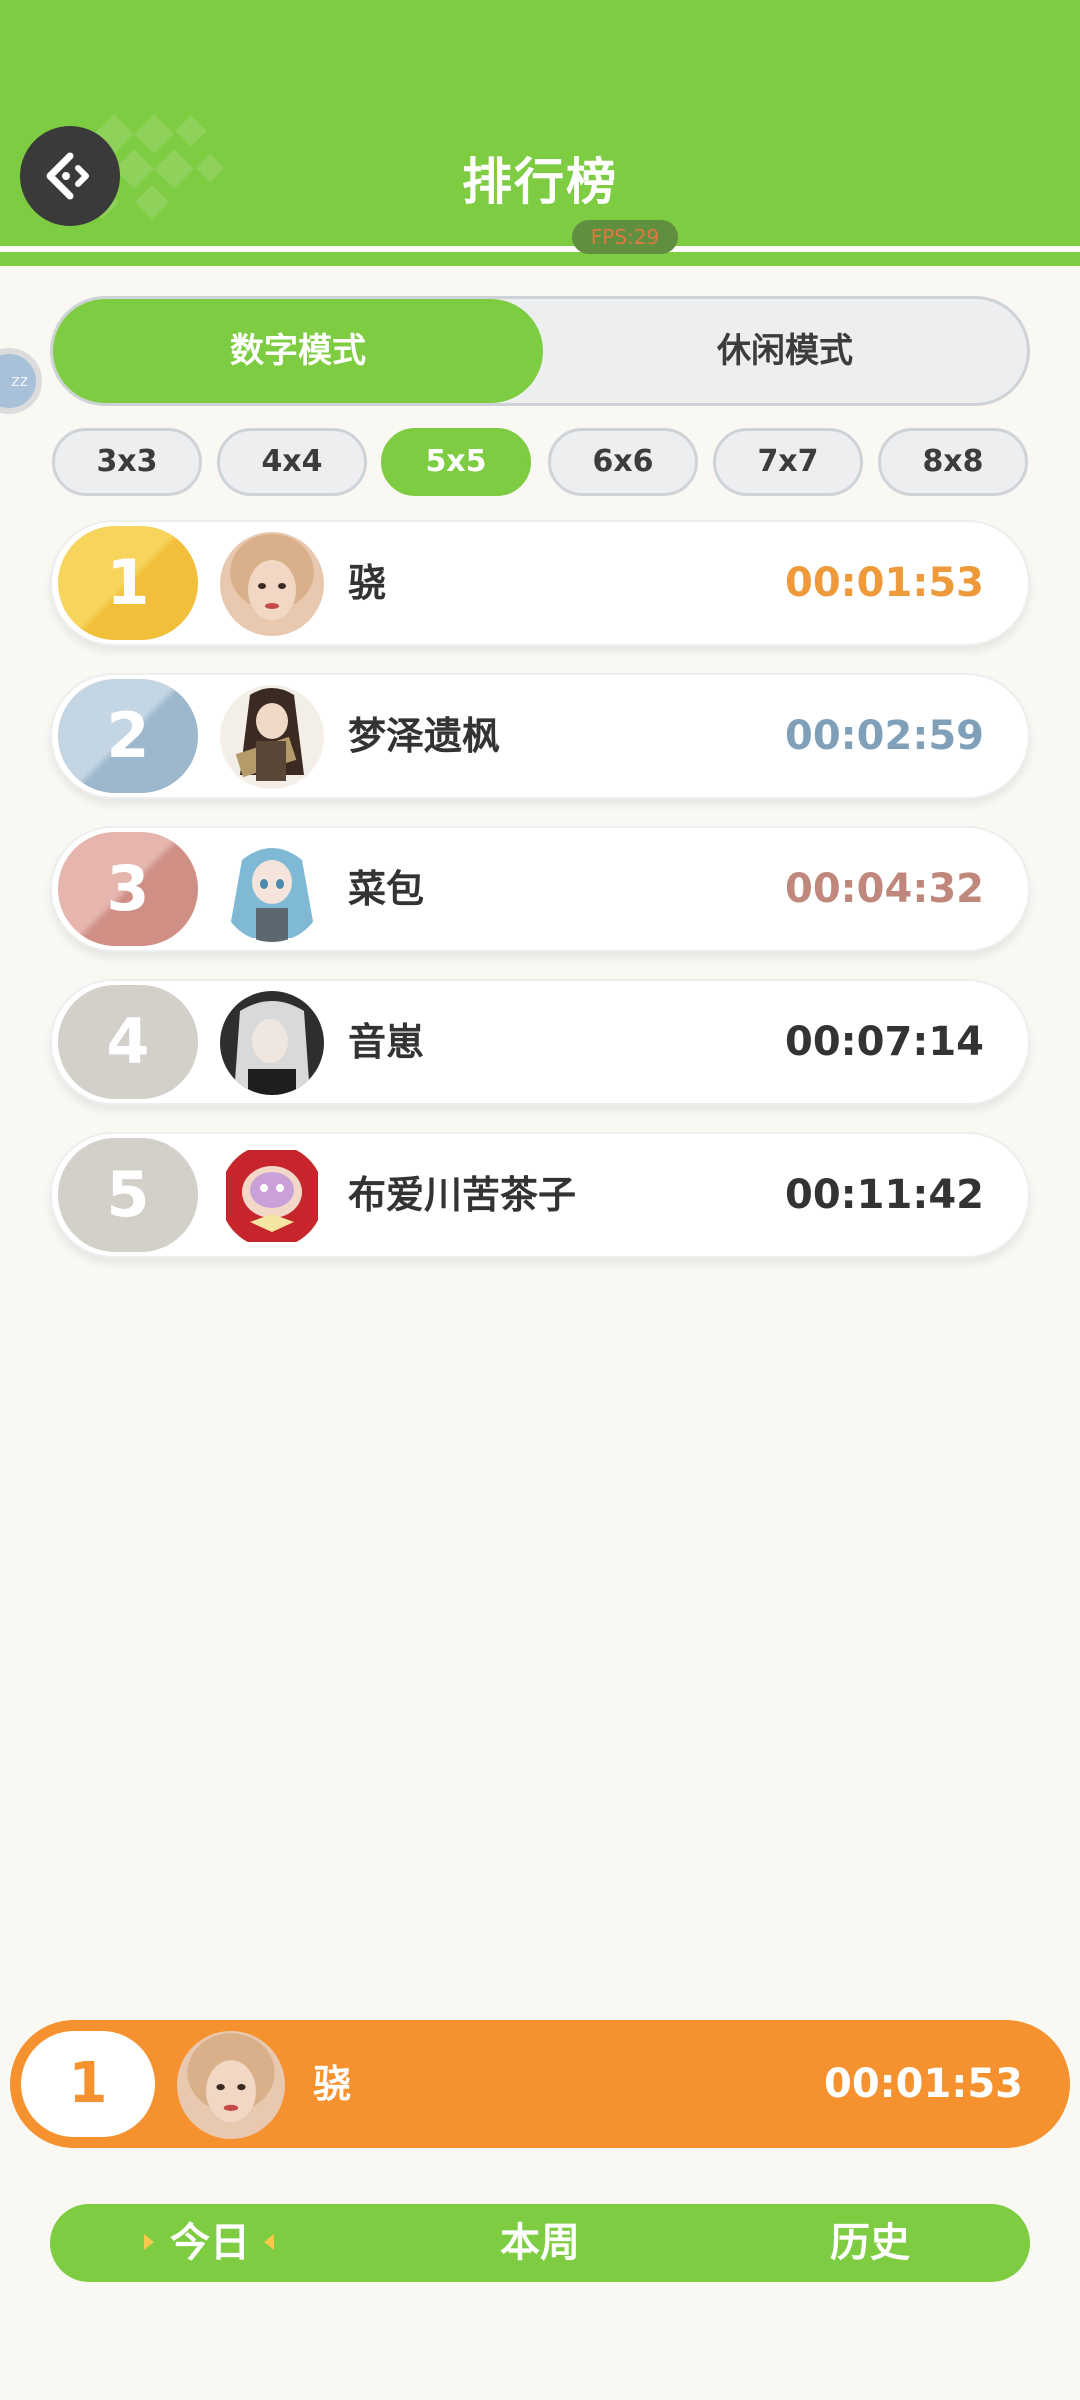 The image size is (1080, 2400). I want to click on size-chip-3x3: 3x3, so click(127, 462).